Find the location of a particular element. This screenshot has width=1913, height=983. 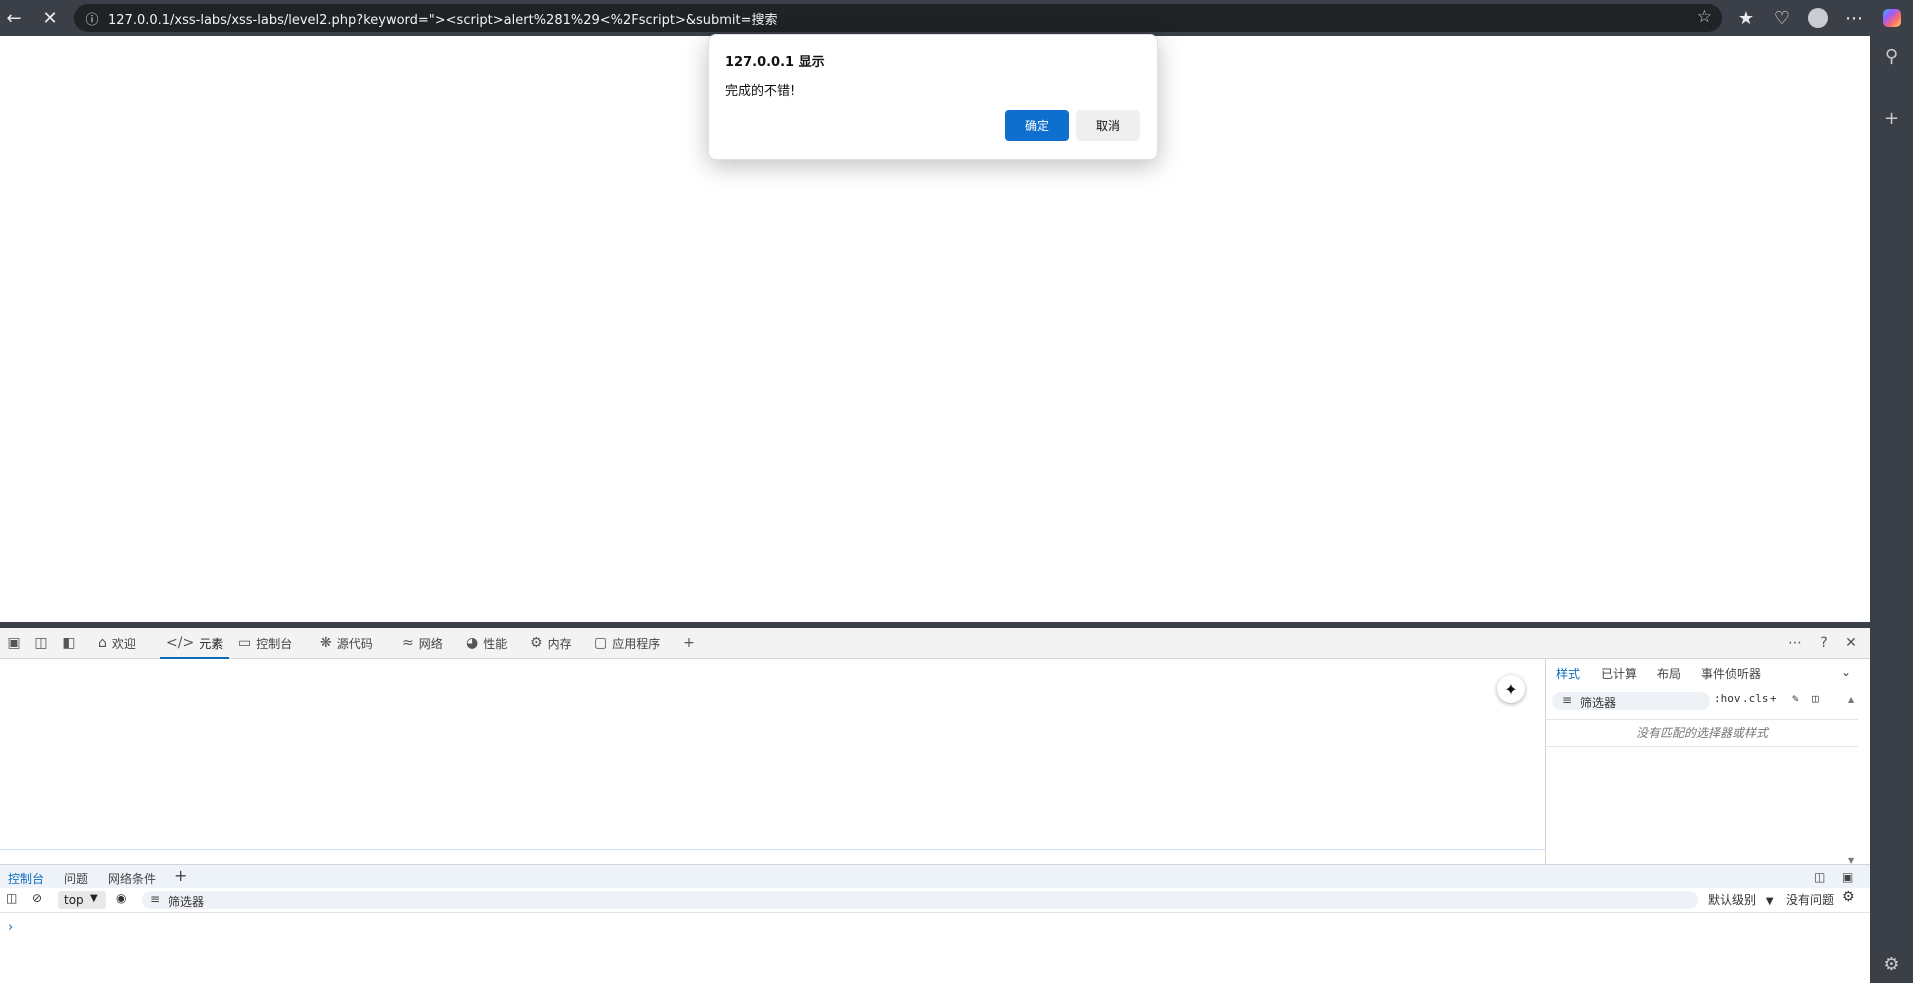

paint-icon: ✎ is located at coordinates (1795, 698).